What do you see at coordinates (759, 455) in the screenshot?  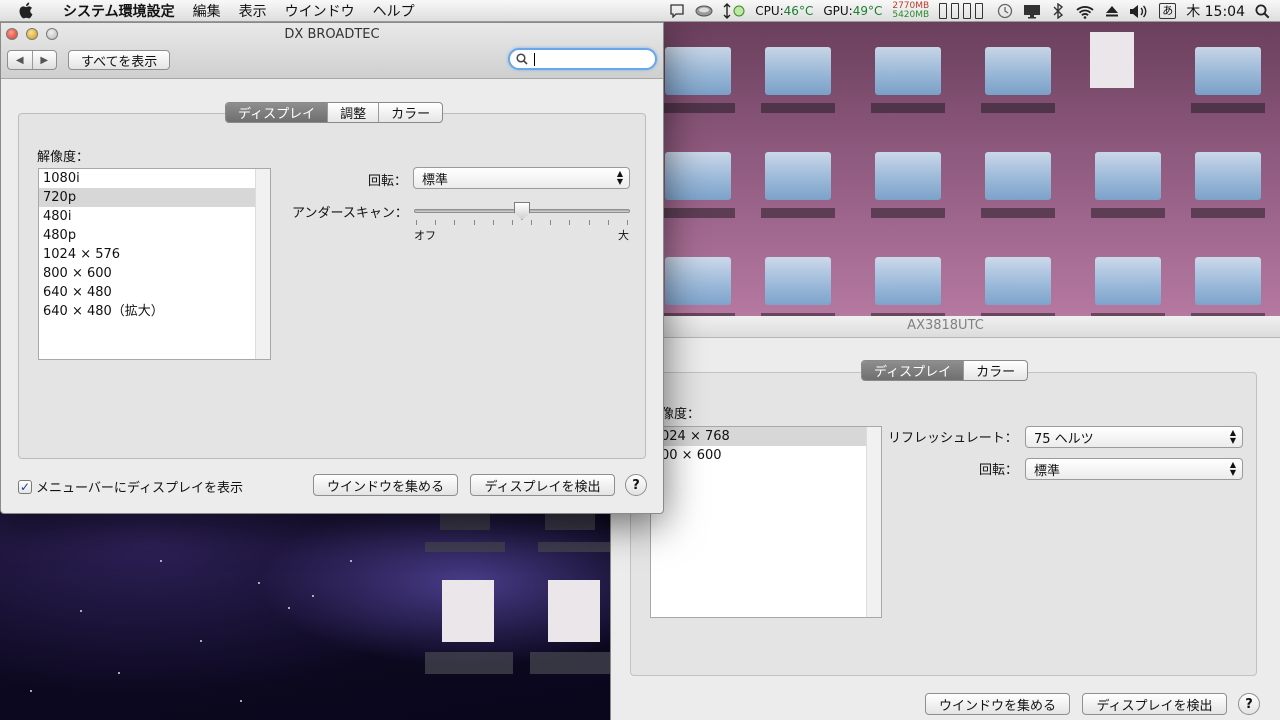 I see `list-item: 00 × 600` at bounding box center [759, 455].